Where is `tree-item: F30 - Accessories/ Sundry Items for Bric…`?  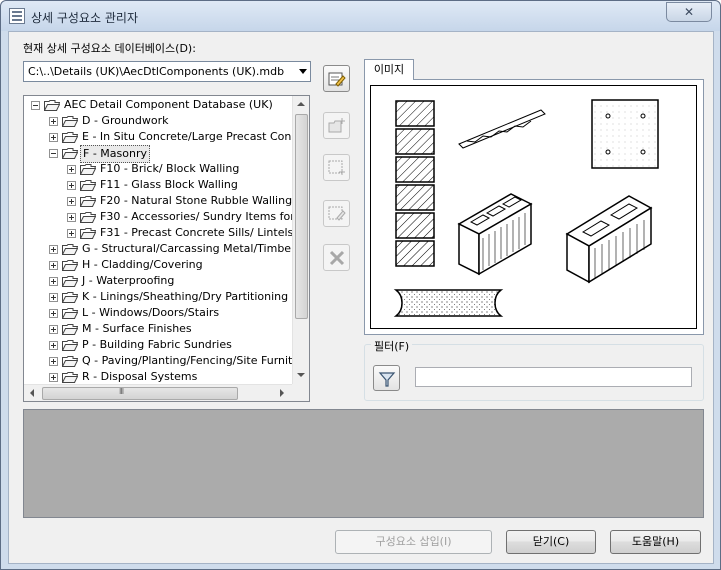
tree-item: F30 - Accessories/ Sundry Items for Bric… is located at coordinates (158, 217).